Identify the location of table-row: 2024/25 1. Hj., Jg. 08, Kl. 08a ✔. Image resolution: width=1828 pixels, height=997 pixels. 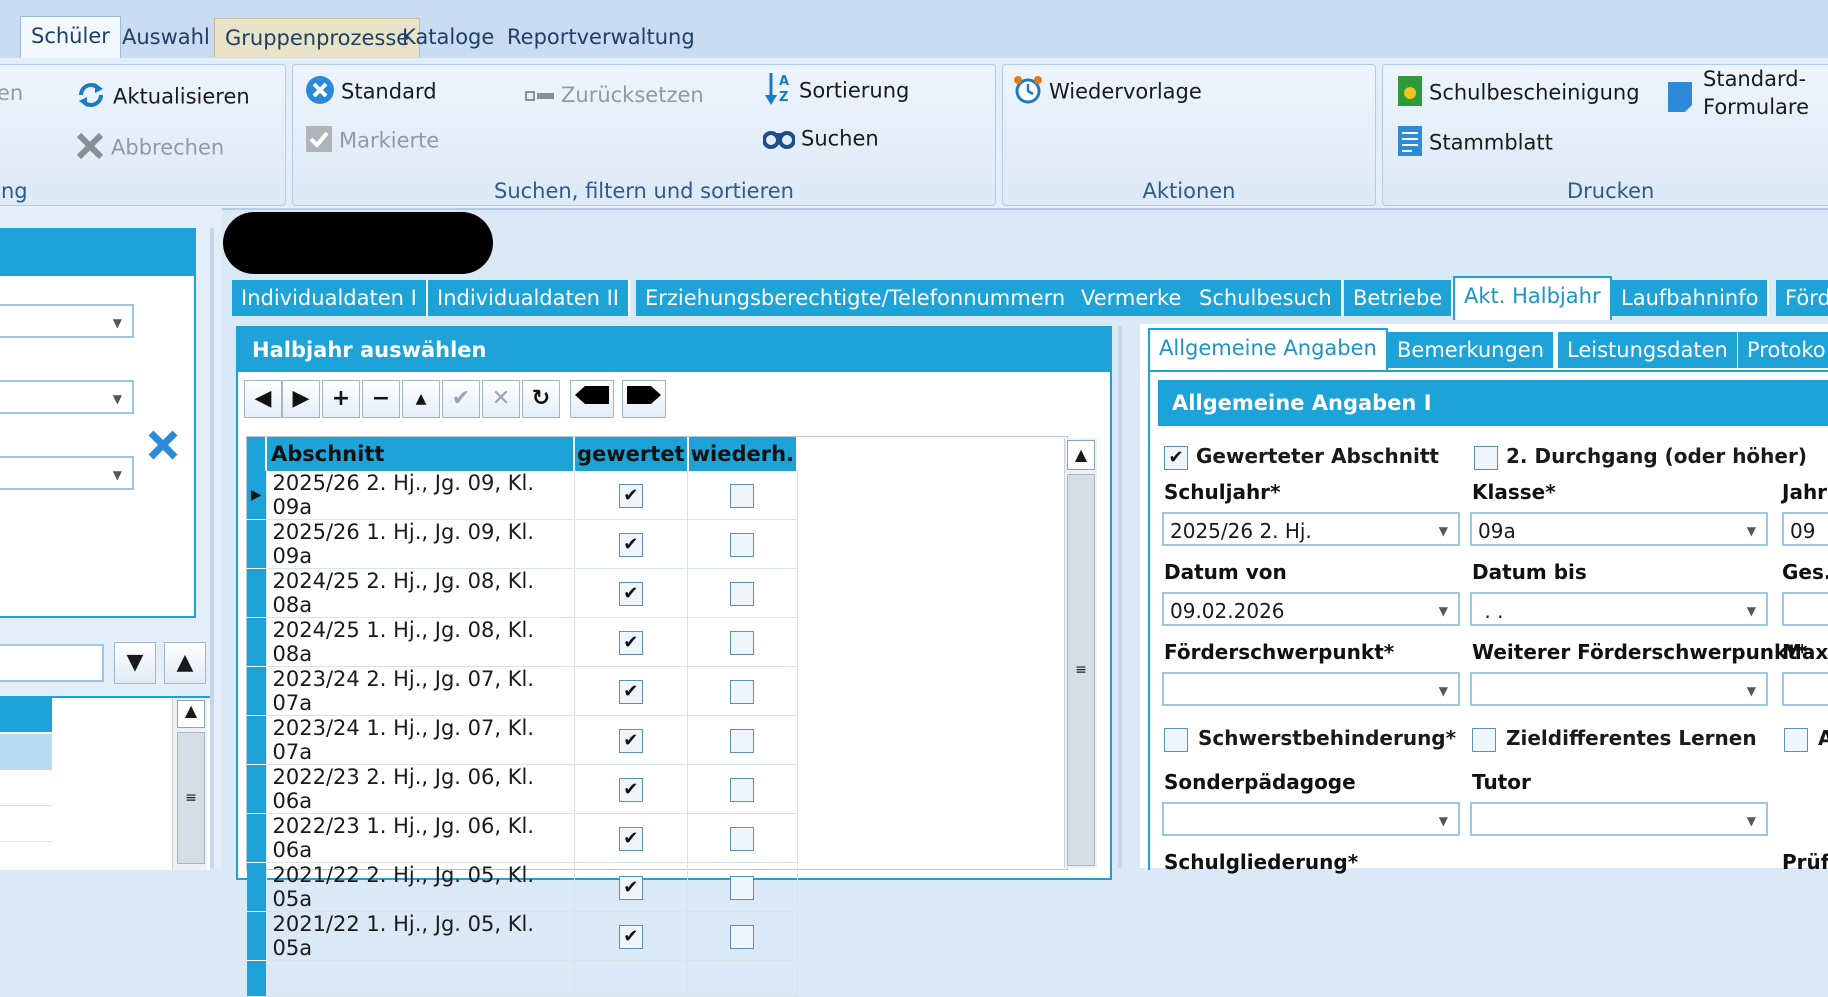
(522, 642).